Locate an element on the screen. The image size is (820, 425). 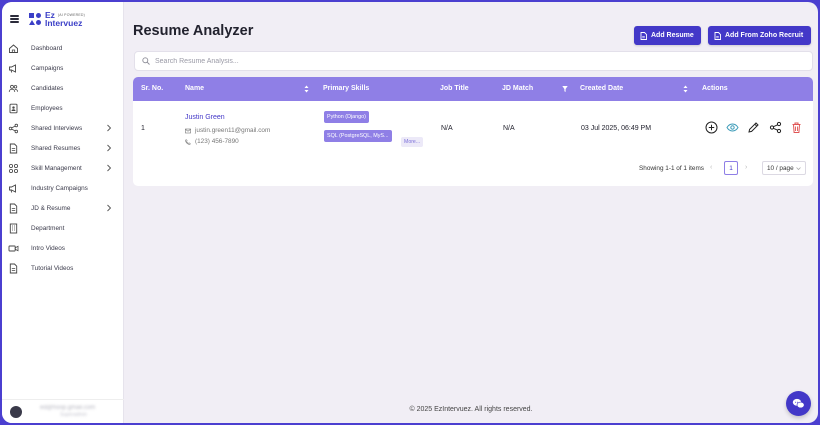
sidebar-item-tutorial-videos: Tutorial Videos is located at coordinates (62, 268).